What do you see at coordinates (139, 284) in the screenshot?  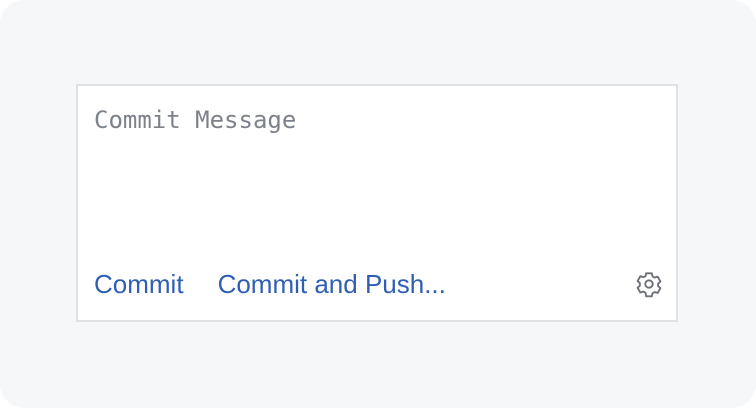 I see `commit-button: Commit` at bounding box center [139, 284].